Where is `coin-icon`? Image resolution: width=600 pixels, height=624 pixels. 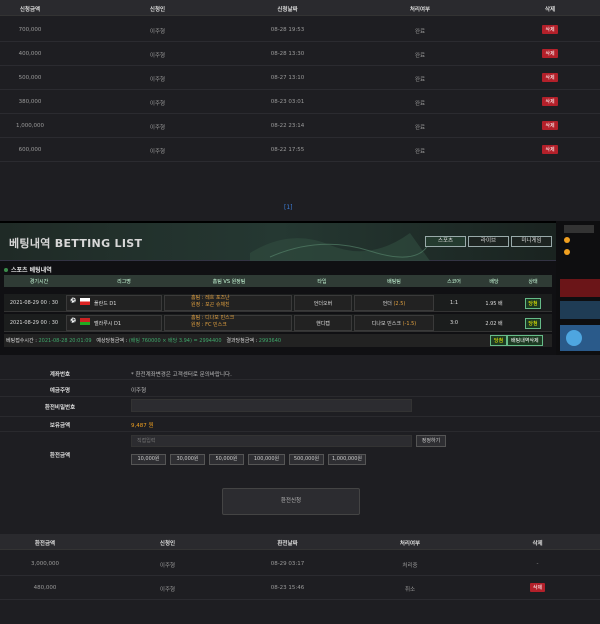 coin-icon is located at coordinates (567, 240).